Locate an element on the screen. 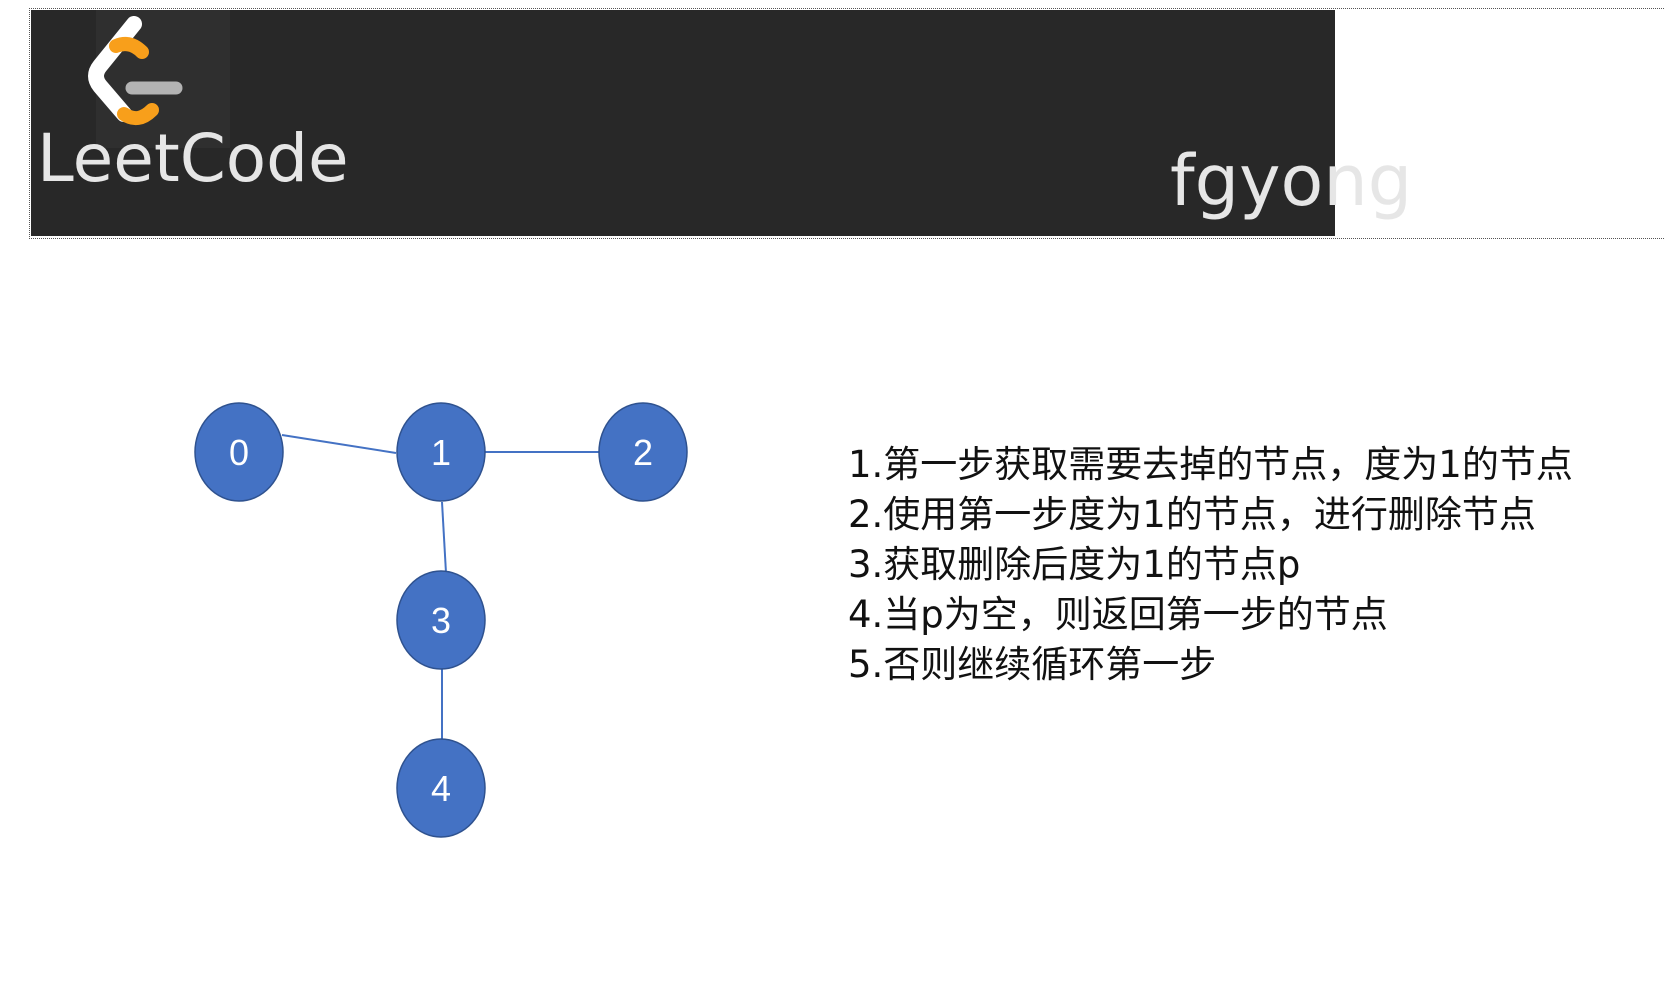 This screenshot has width=1664, height=998. step-item: 2.使用第一步度为1的节点，进行删除节点 is located at coordinates (1192, 514).